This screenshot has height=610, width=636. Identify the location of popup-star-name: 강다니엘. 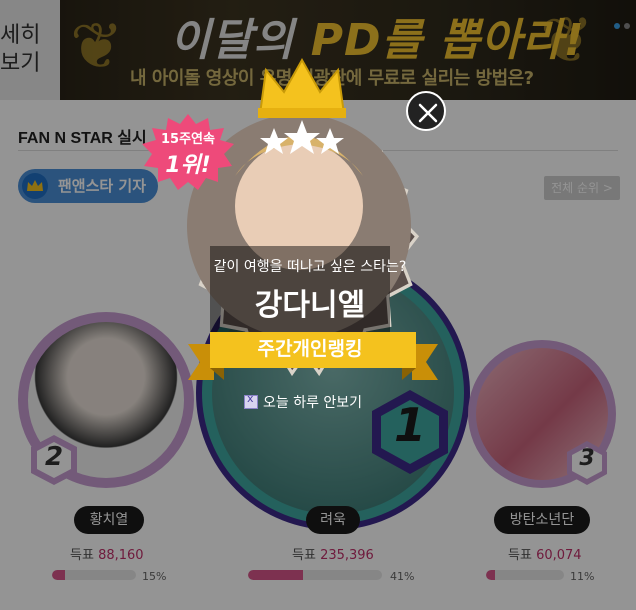
(310, 305).